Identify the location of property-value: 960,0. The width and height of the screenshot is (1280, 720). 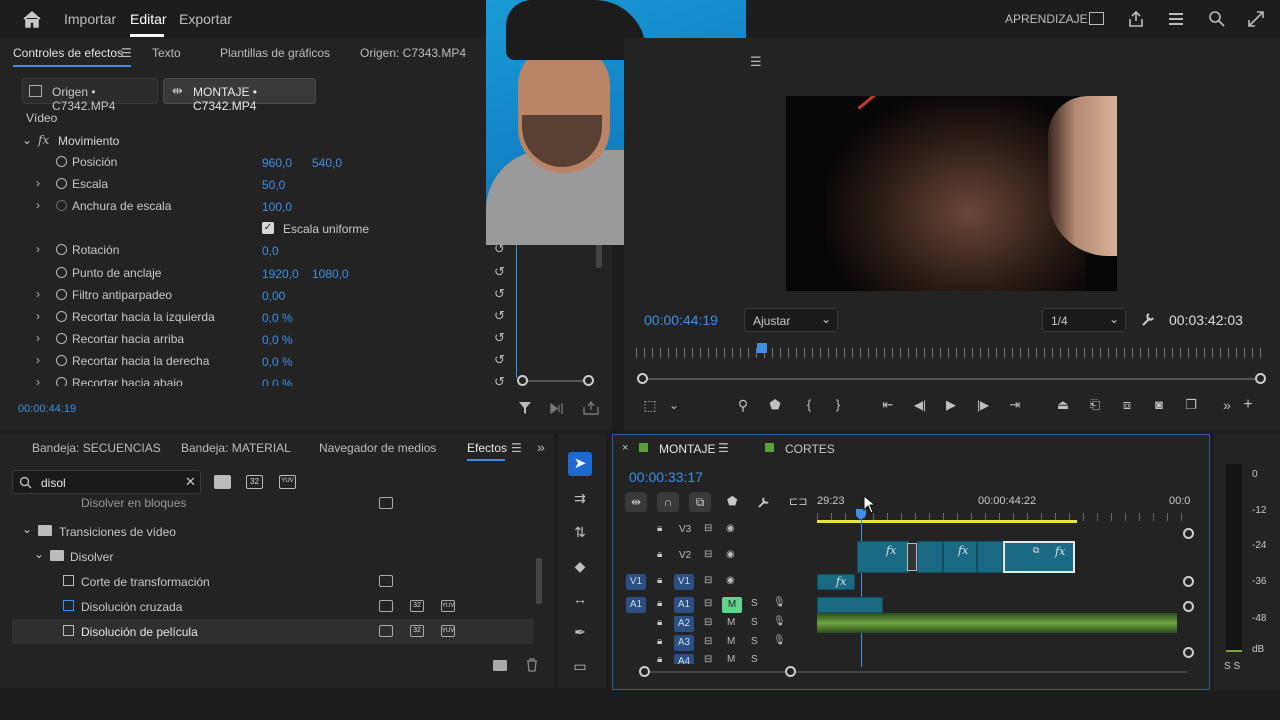
(277, 163).